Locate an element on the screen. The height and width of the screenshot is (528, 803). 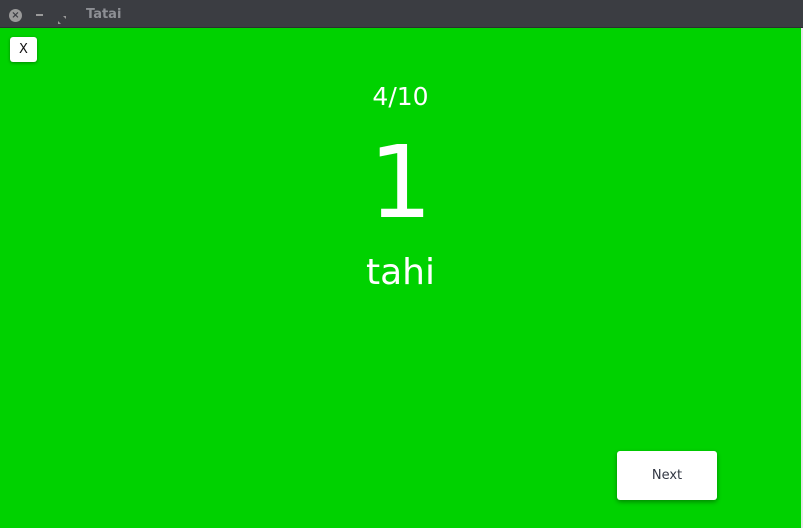
window-minimize-icon is located at coordinates (39, 15).